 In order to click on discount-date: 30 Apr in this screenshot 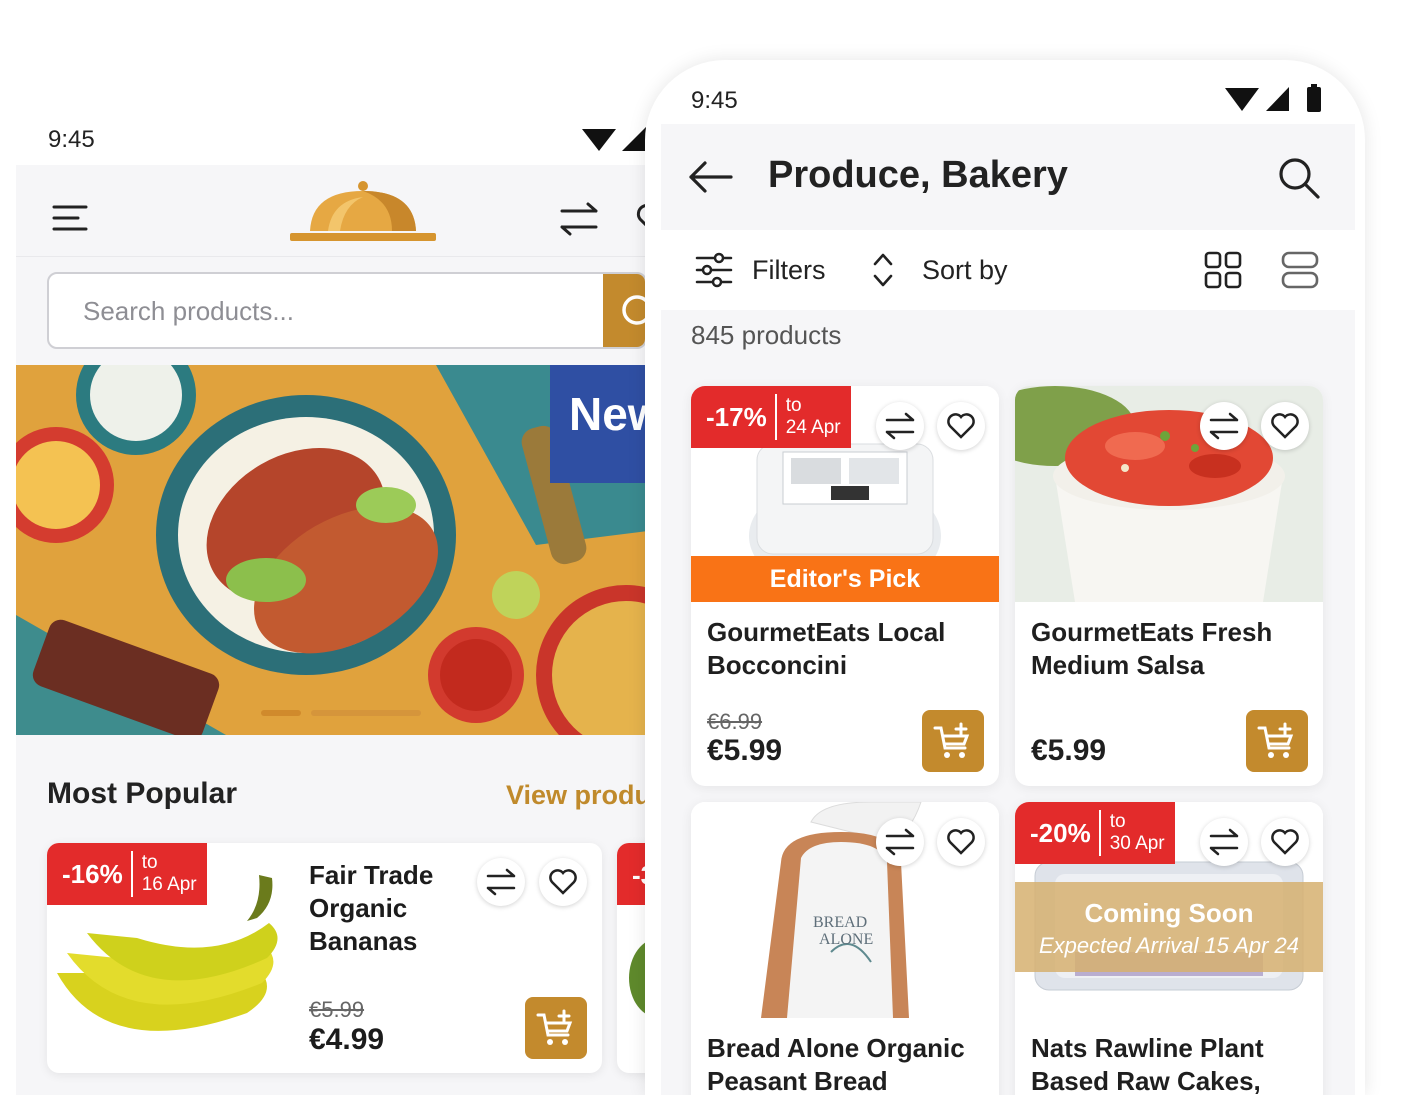, I will do `click(1137, 843)`.